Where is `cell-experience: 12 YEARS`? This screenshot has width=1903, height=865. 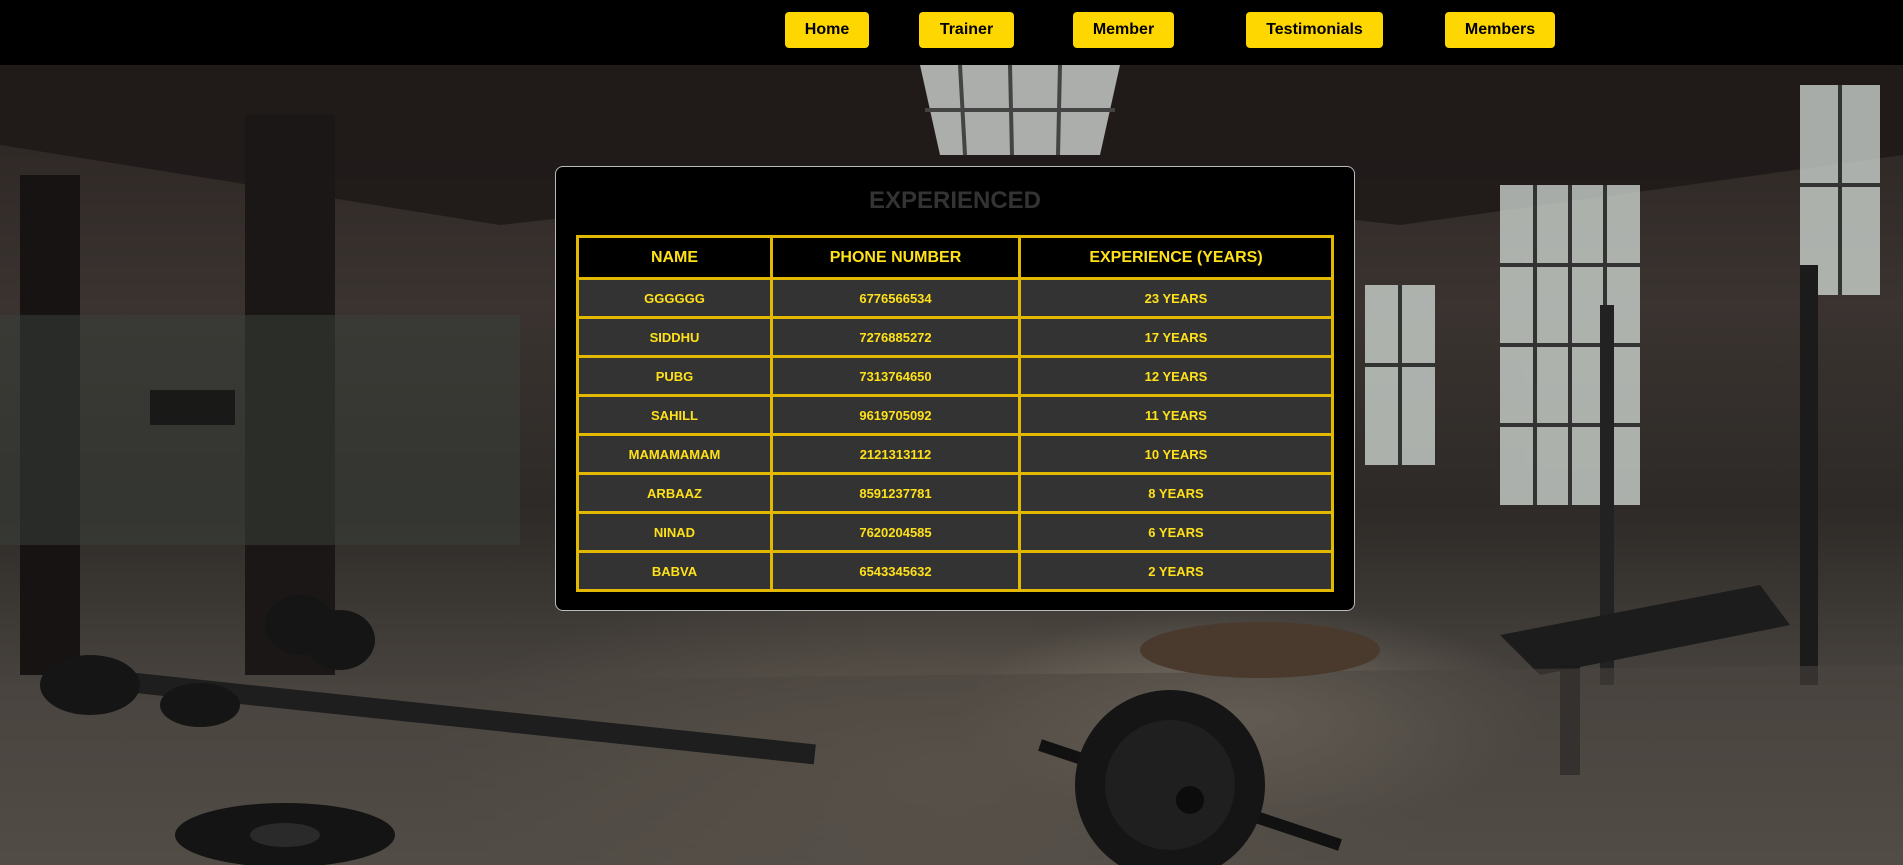 cell-experience: 12 YEARS is located at coordinates (1176, 376).